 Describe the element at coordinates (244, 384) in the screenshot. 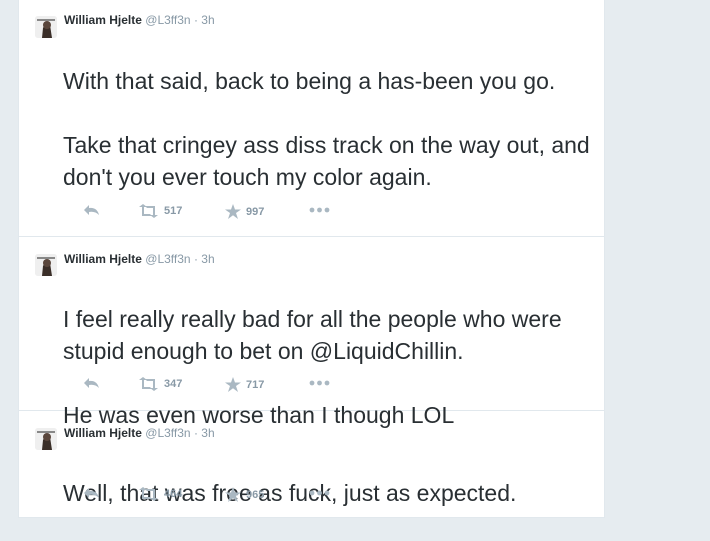

I see `favorite-button: 717` at that location.